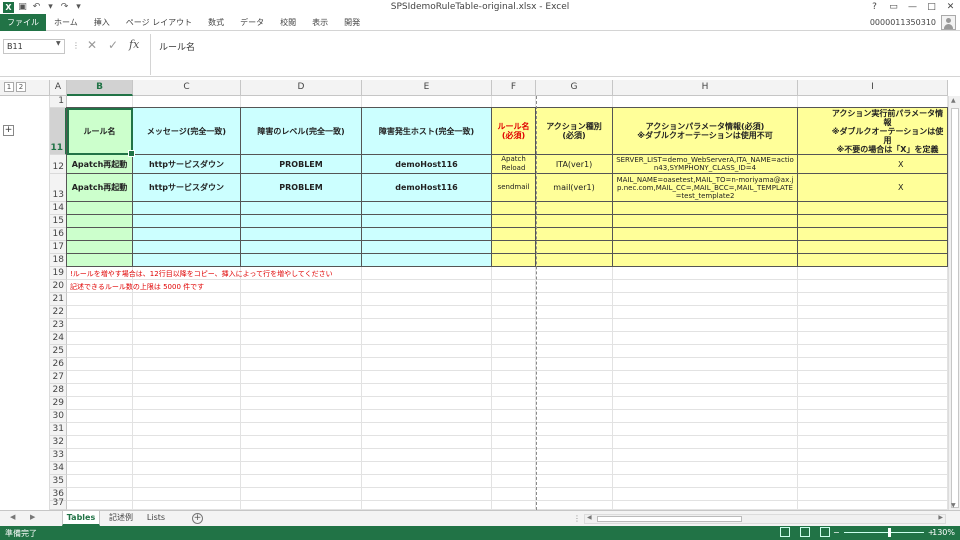  I want to click on column-header-d: D, so click(301, 88).